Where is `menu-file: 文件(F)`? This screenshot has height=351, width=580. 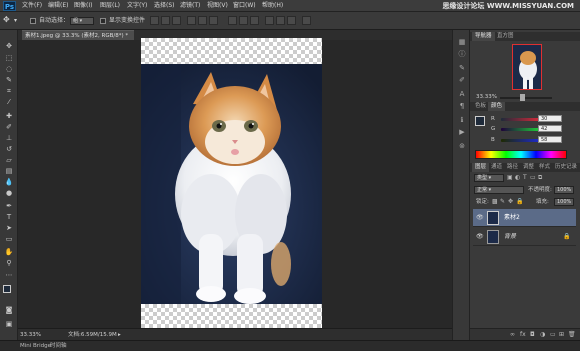 menu-file: 文件(F) is located at coordinates (32, 6).